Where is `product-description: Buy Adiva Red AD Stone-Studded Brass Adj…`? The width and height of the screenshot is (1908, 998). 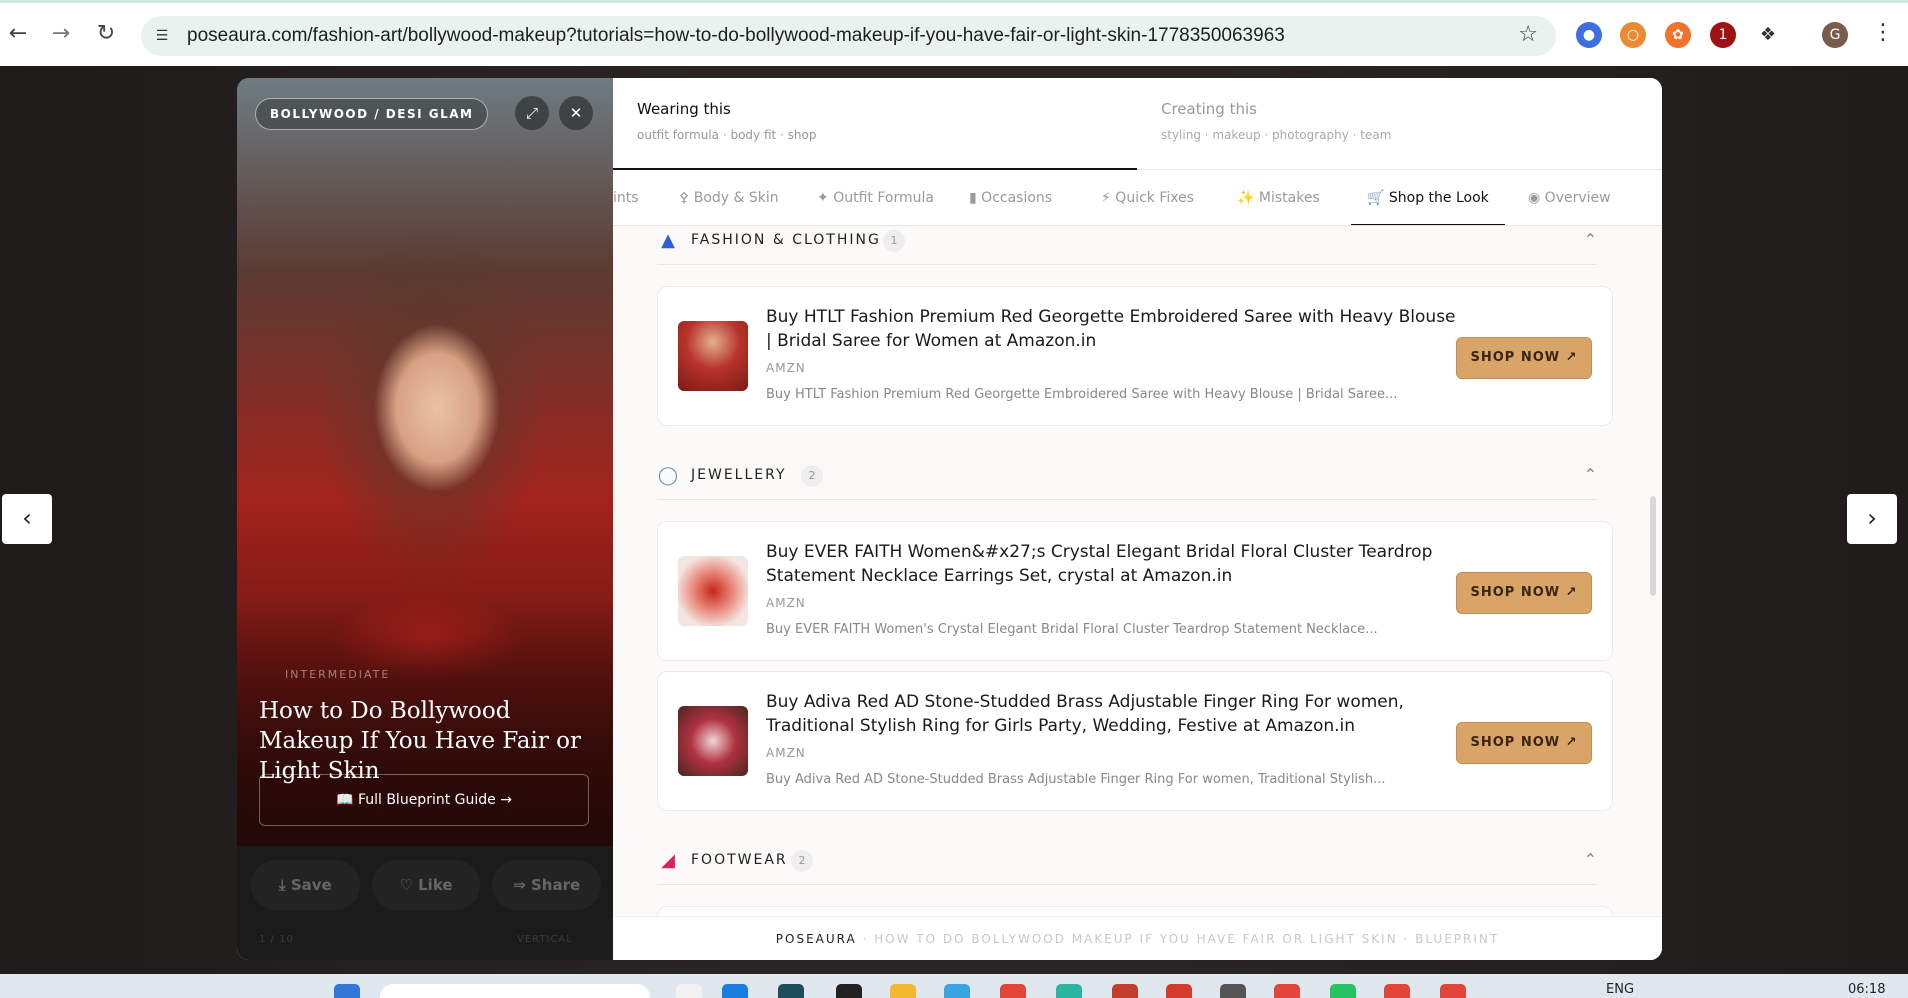
product-description: Buy Adiva Red AD Stone-Studded Brass Adj… is located at coordinates (1076, 779).